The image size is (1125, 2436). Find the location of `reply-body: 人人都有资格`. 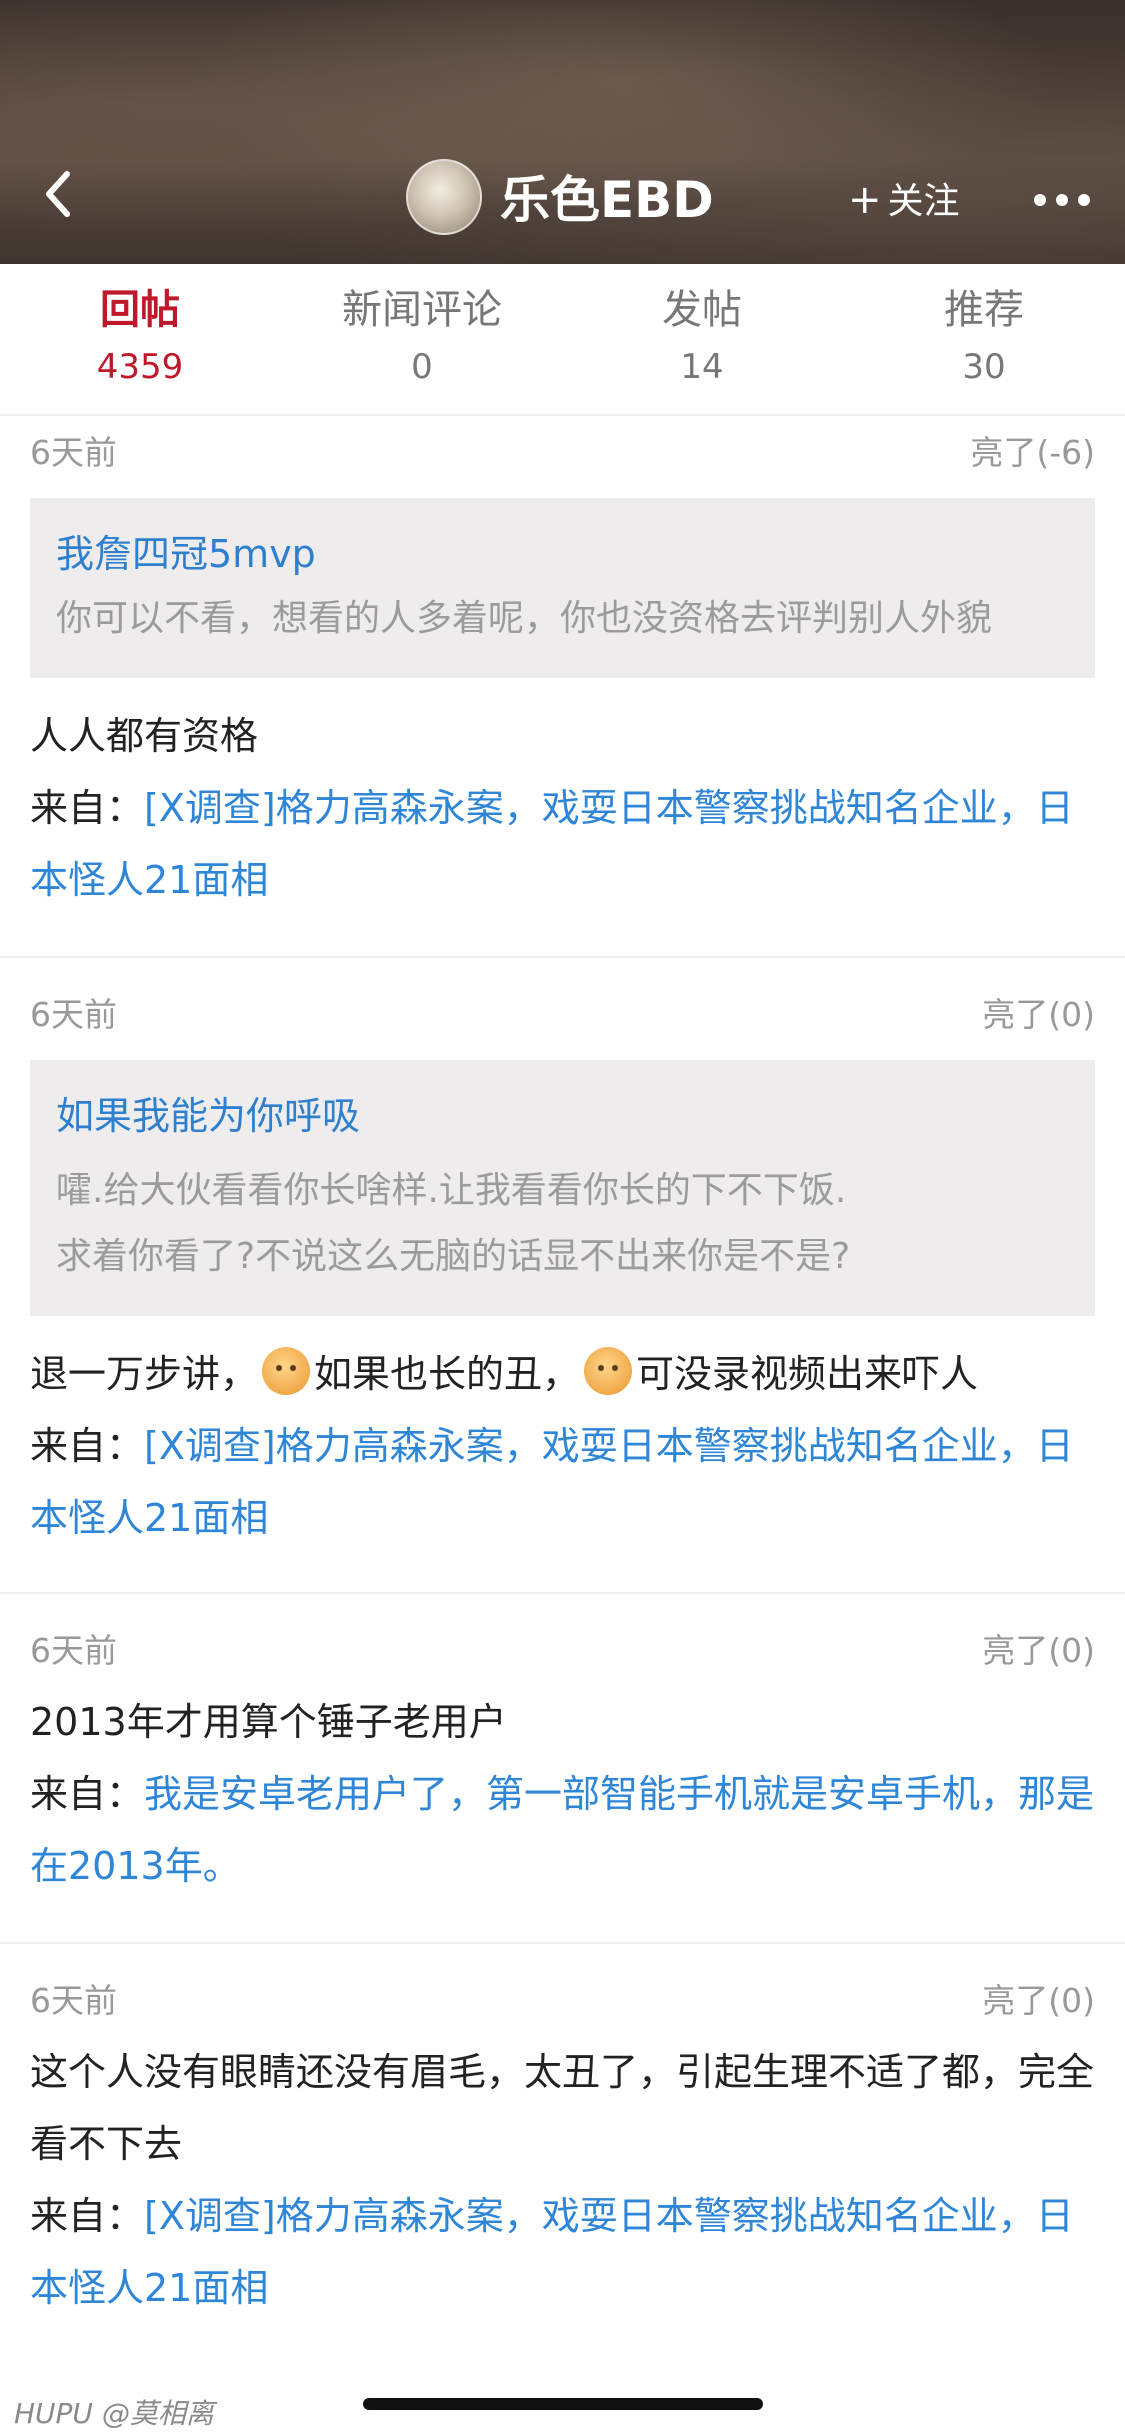

reply-body: 人人都有资格 is located at coordinates (144, 736).